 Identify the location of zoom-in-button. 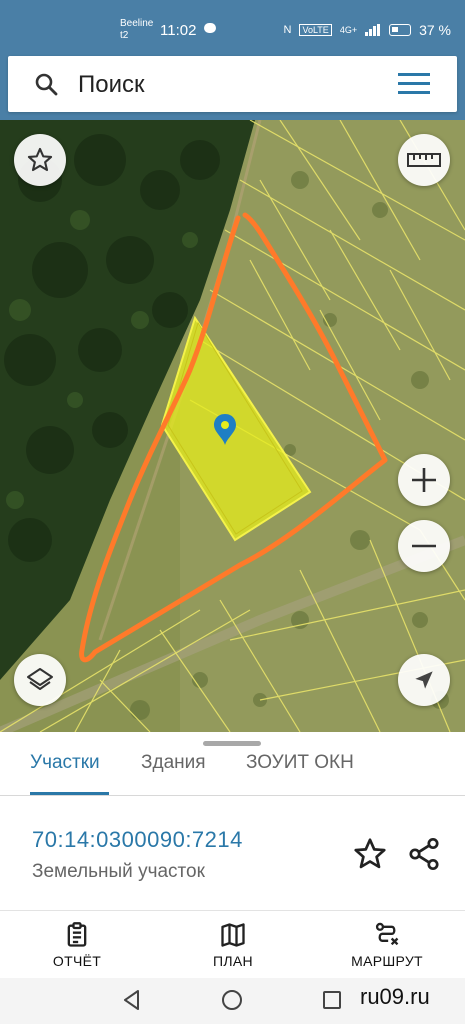
(424, 480).